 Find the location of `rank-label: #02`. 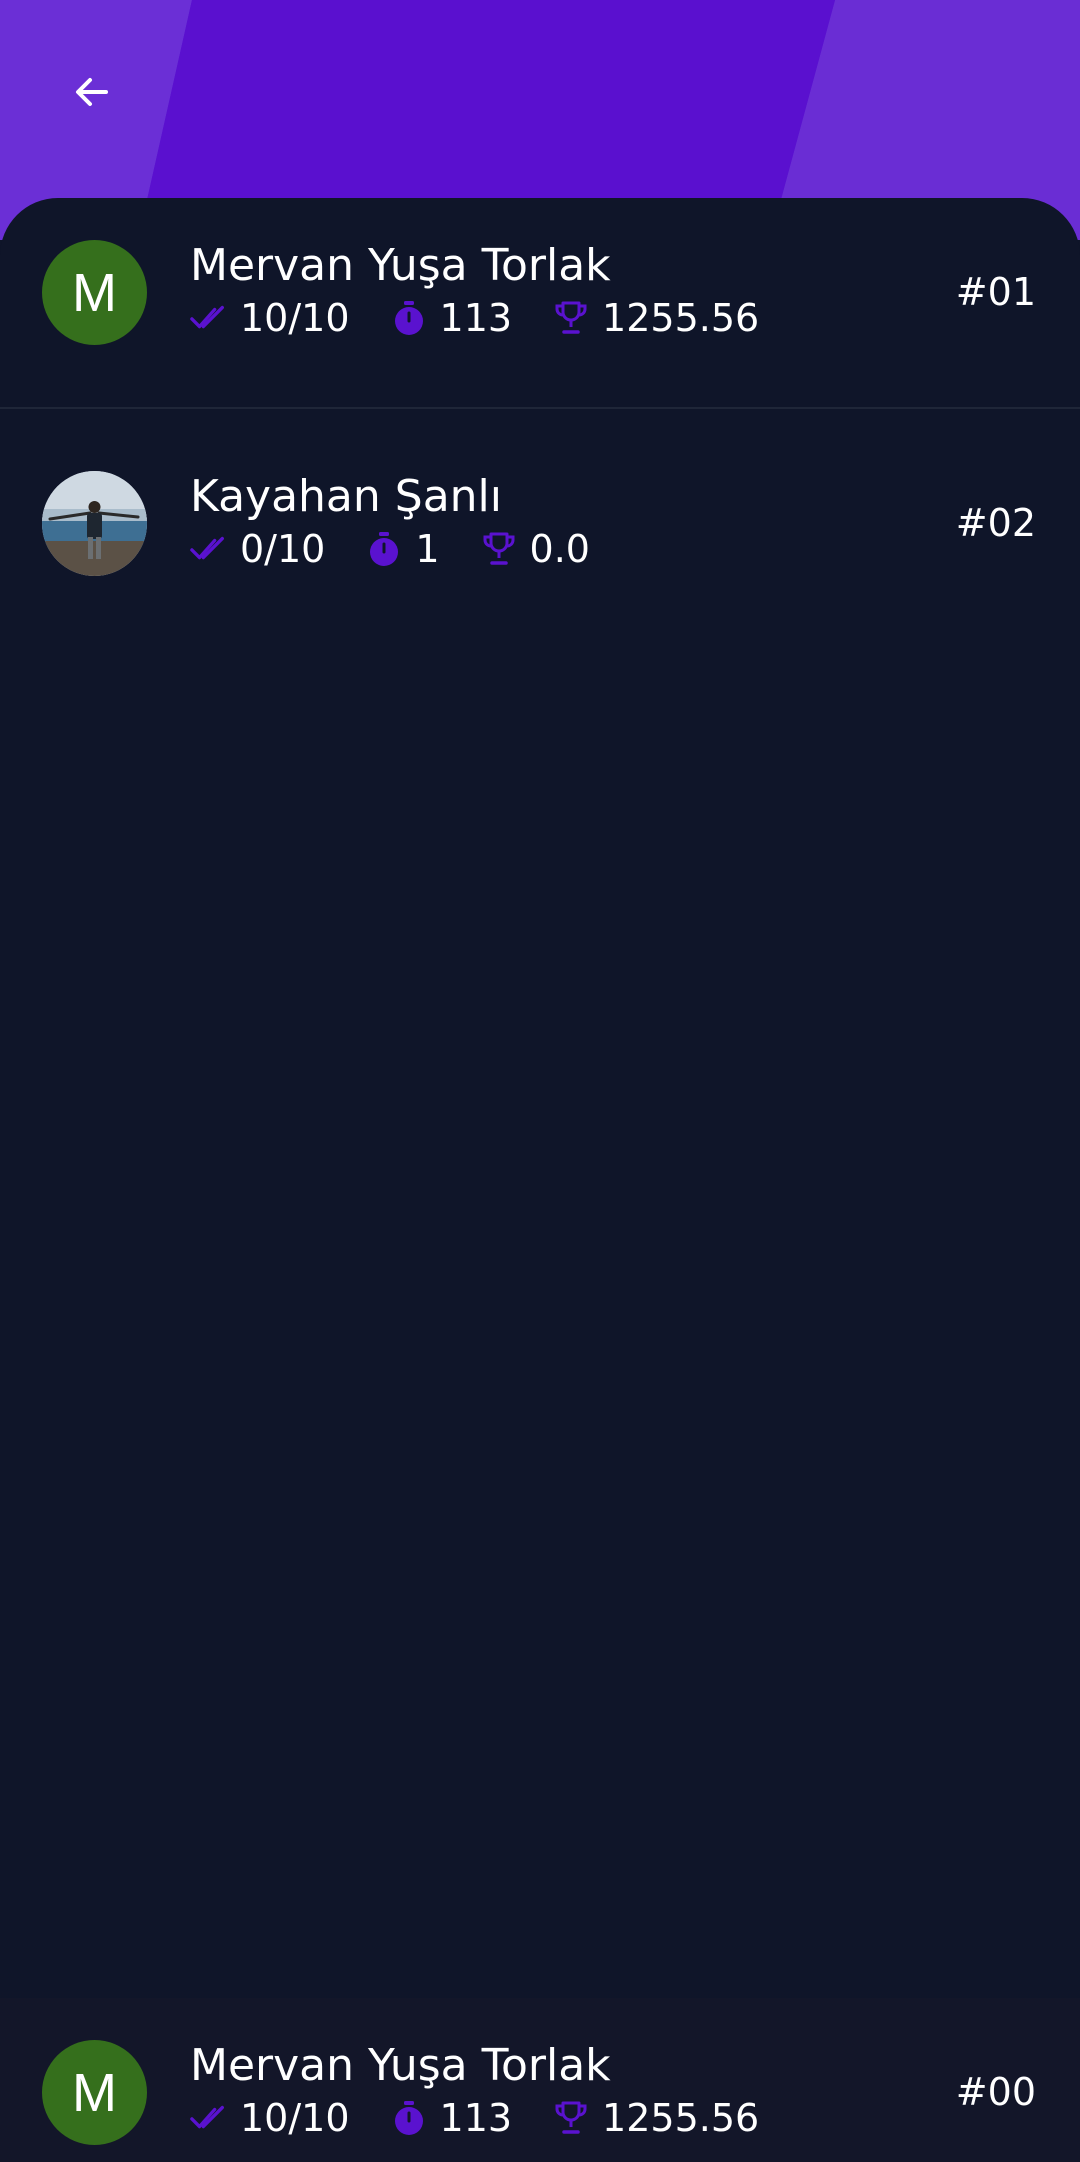

rank-label: #02 is located at coordinates (995, 523).